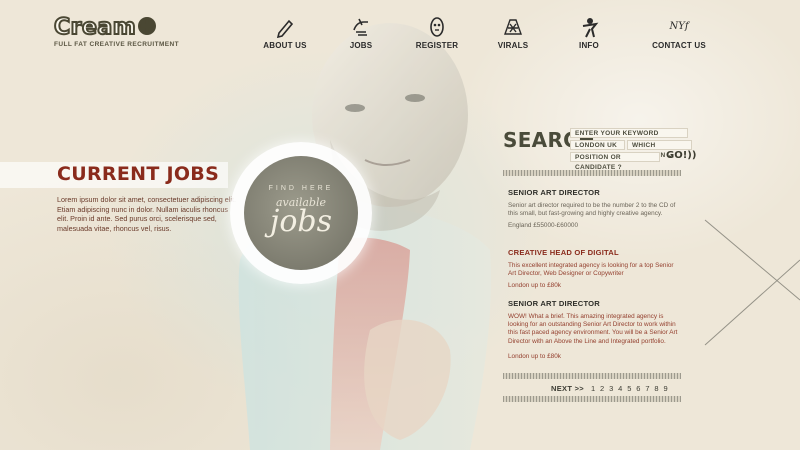 The height and width of the screenshot is (450, 800). I want to click on figure-icon, so click(590, 28).